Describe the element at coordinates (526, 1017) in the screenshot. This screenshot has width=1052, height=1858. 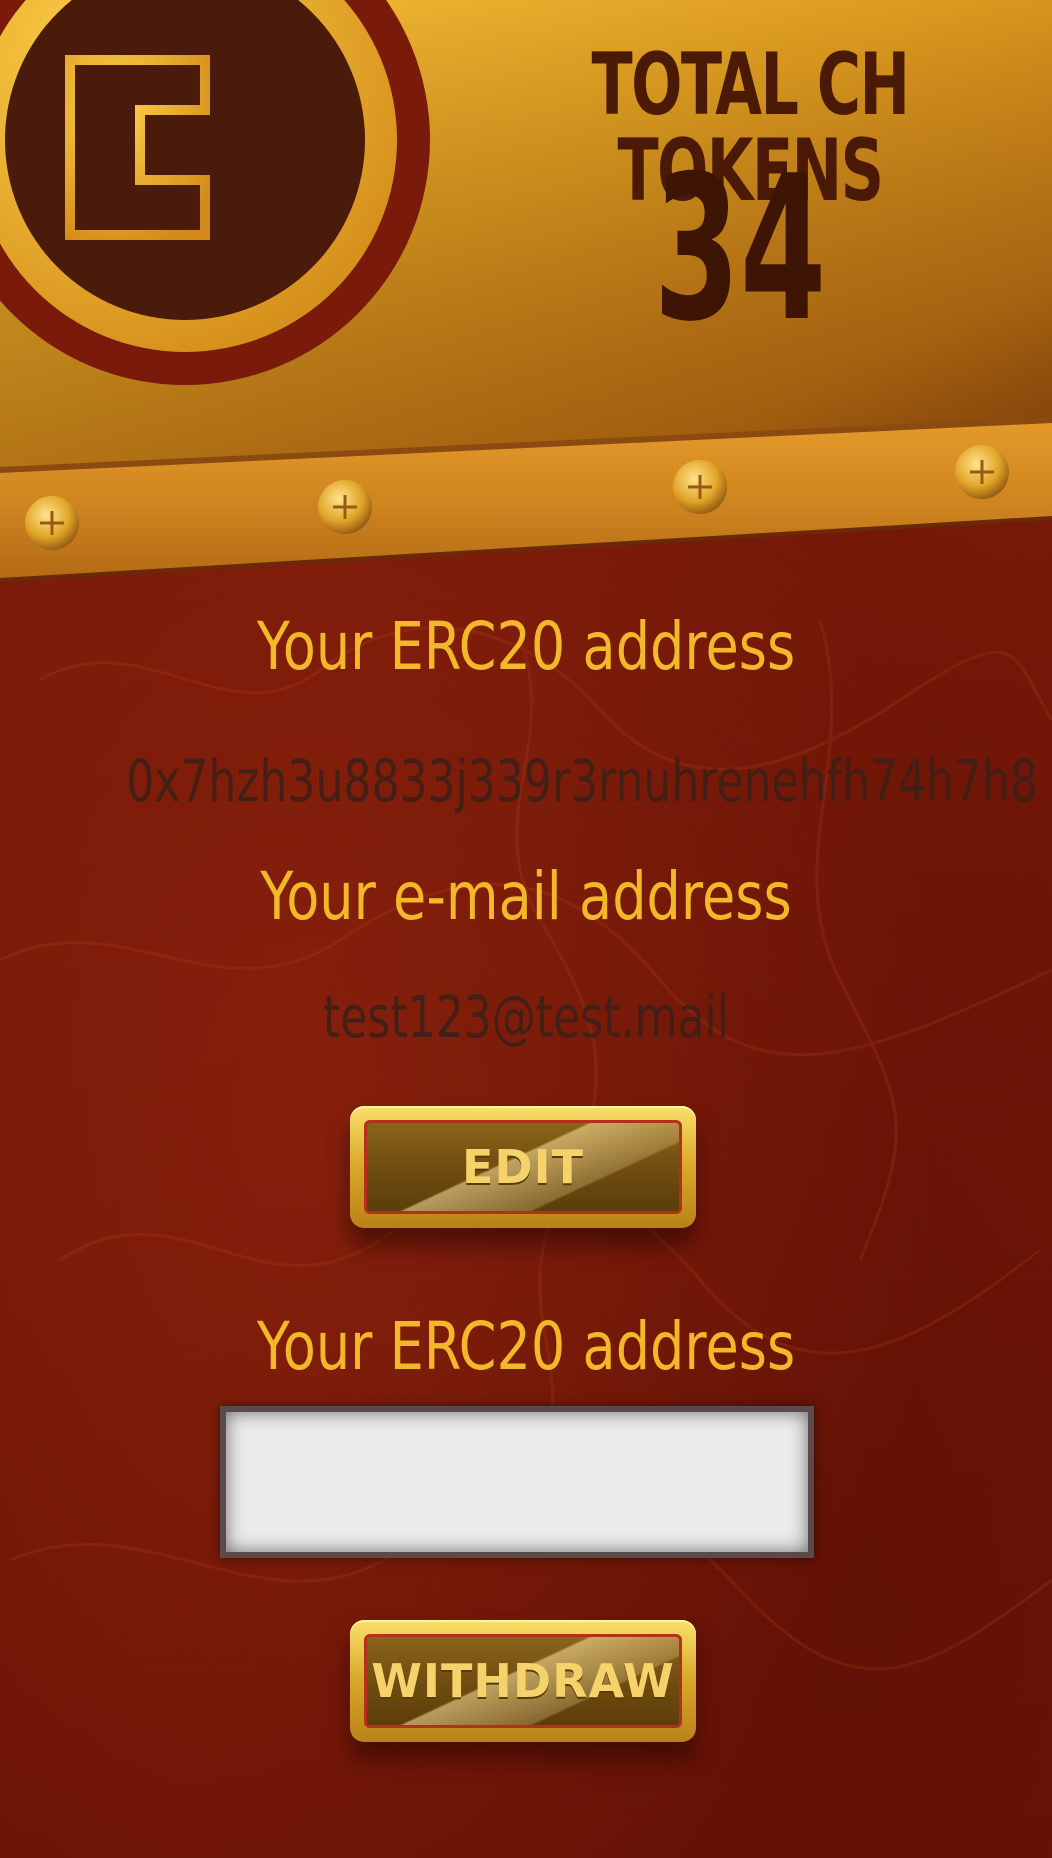
I see `email-address-value: test123@test.mail` at that location.